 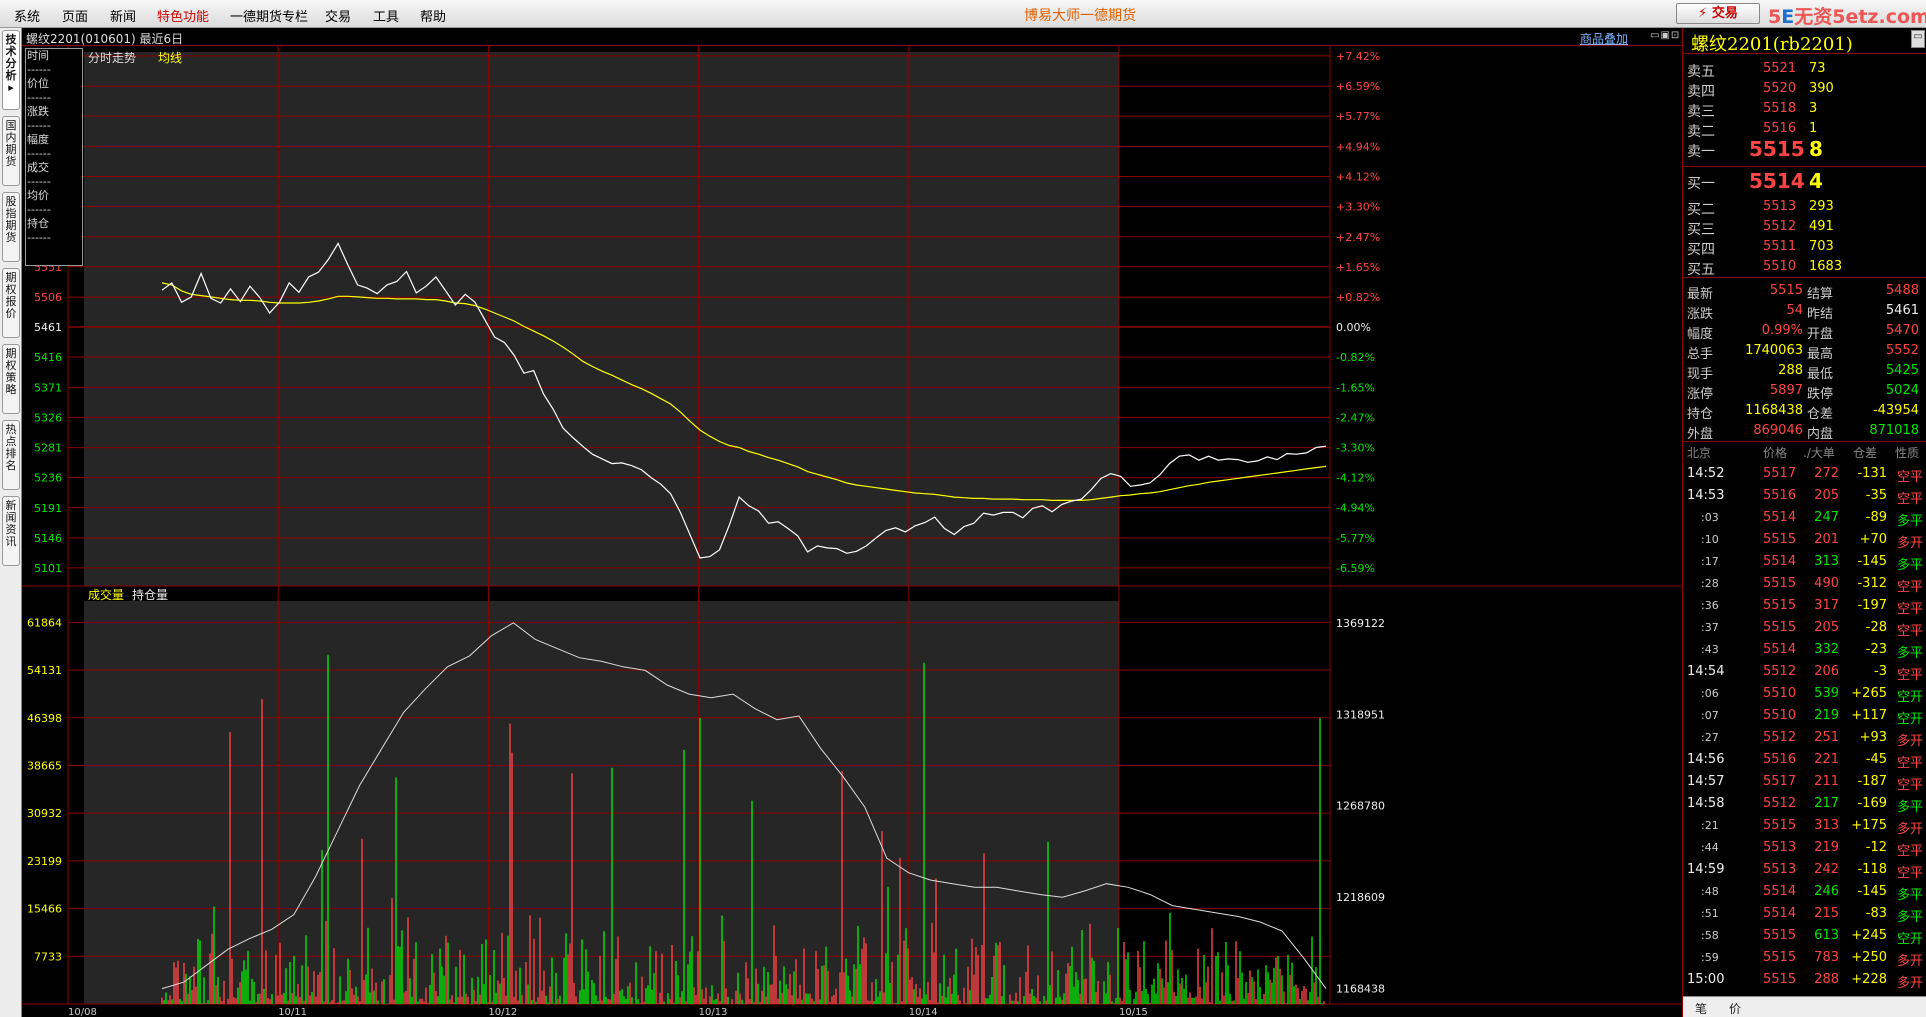 What do you see at coordinates (1804, 539) in the screenshot?
I see `tick-row: :10 5515 201 +70 多开` at bounding box center [1804, 539].